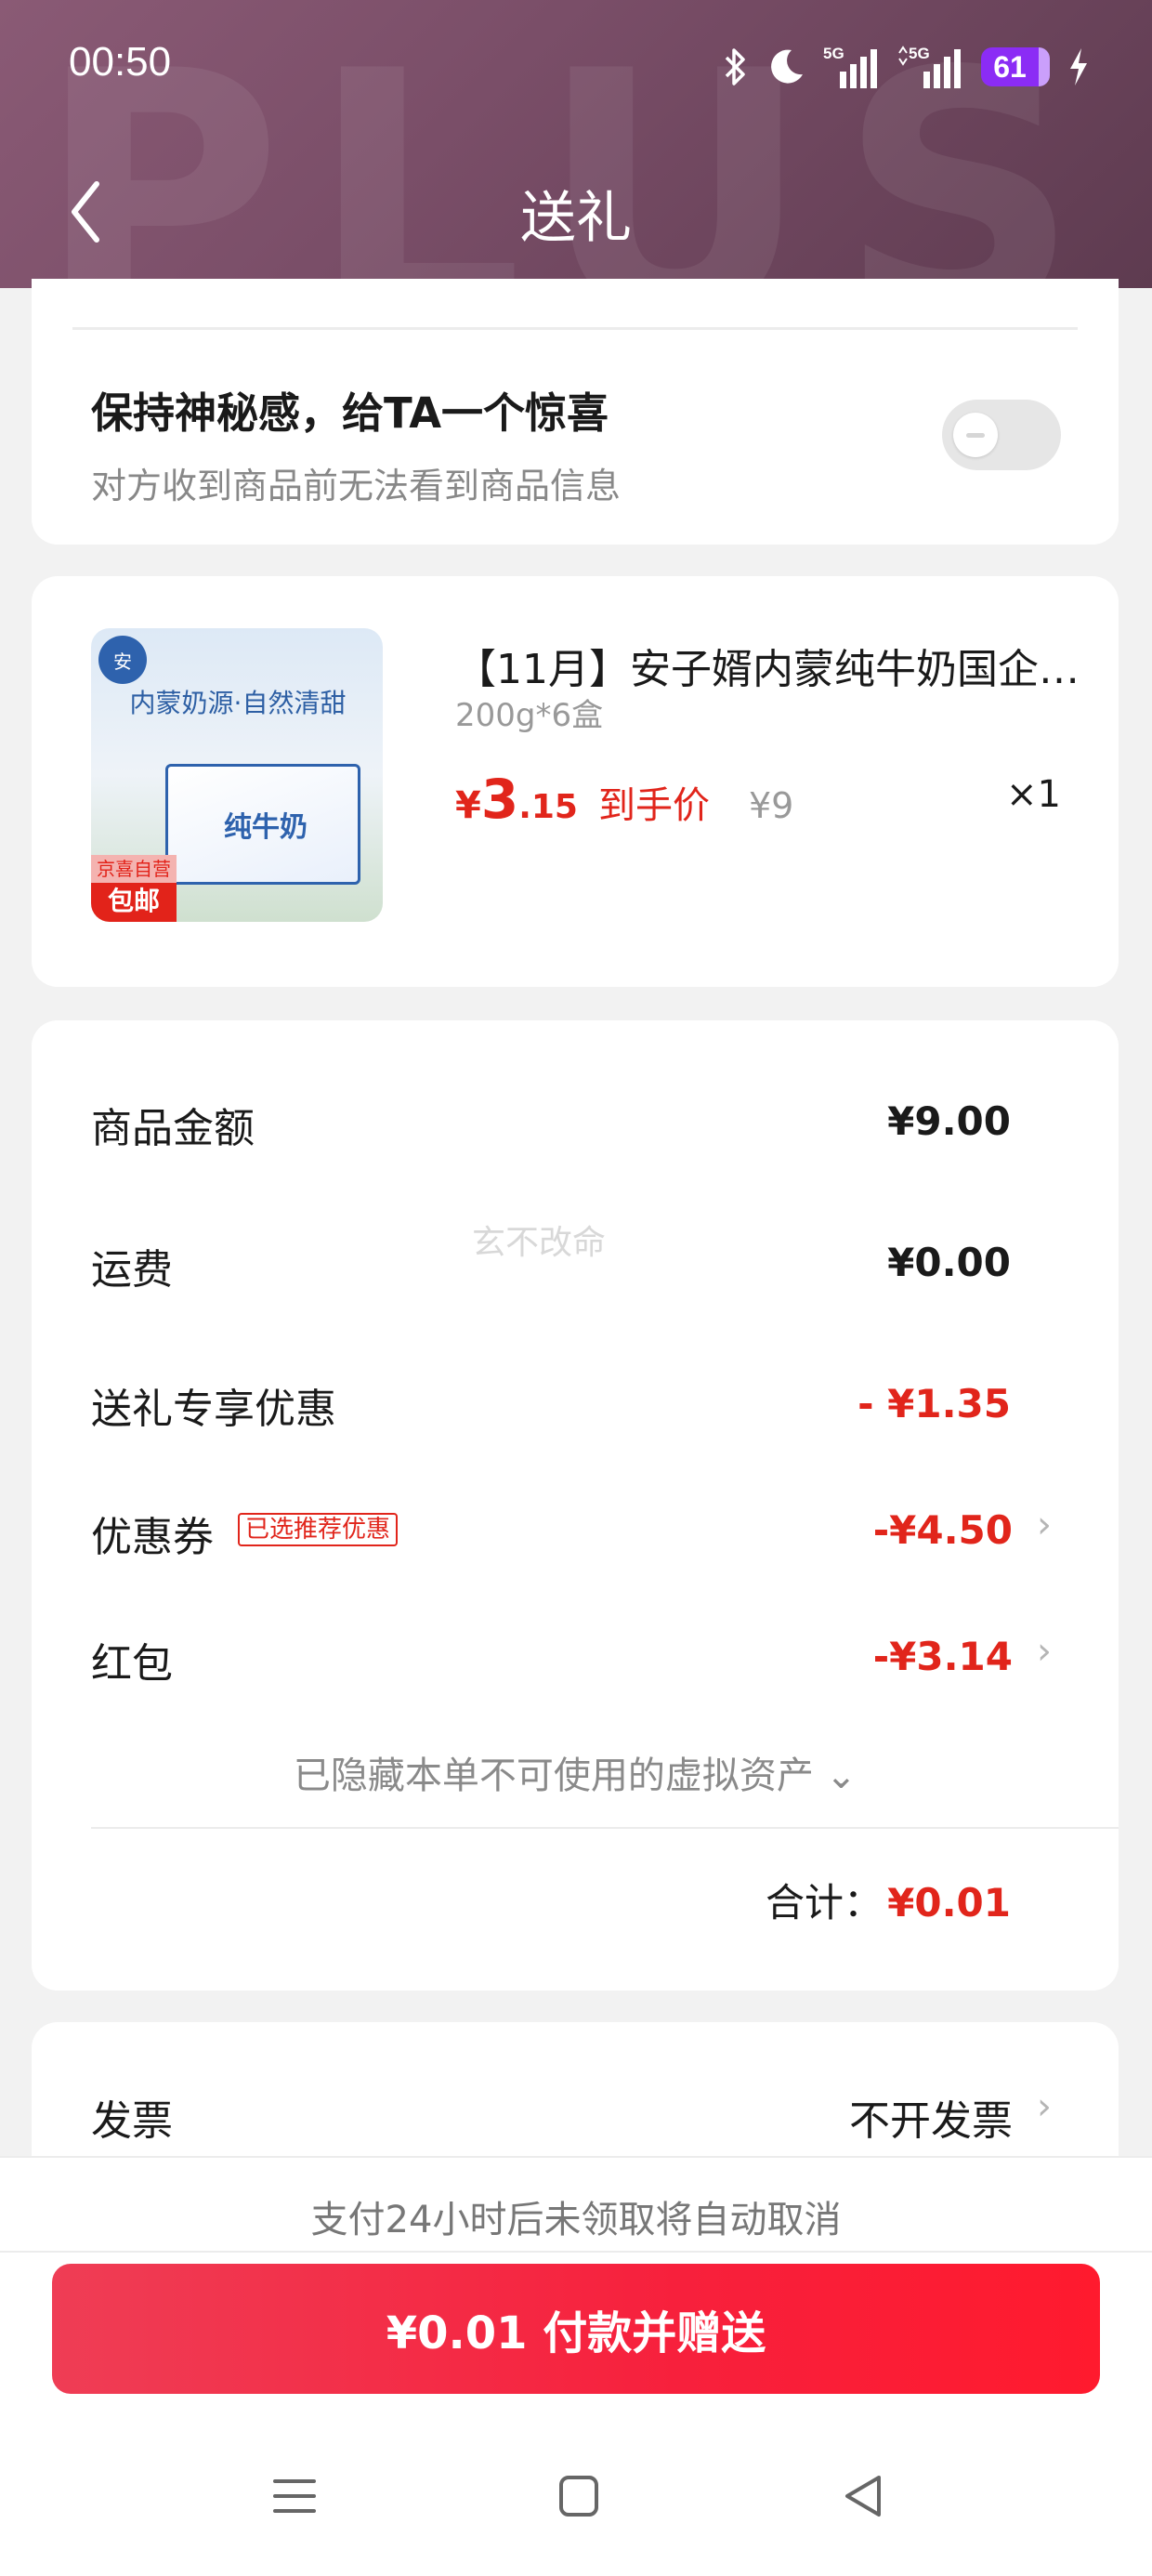 This screenshot has height=2576, width=1152. What do you see at coordinates (575, 1772) in the screenshot?
I see `hidden-assets-toggle: 已隐藏本单不可使用的虚拟资产 ⌄` at bounding box center [575, 1772].